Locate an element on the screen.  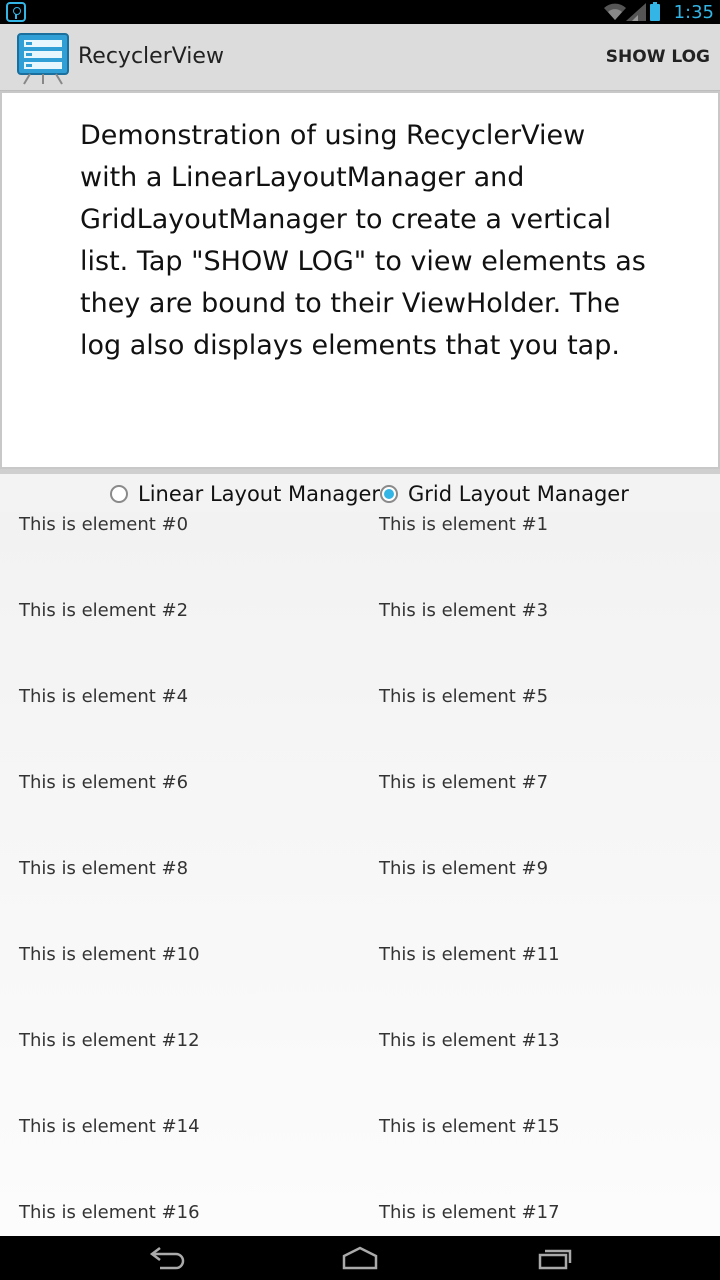
grid-item: This is element #8 is located at coordinates (180, 899).